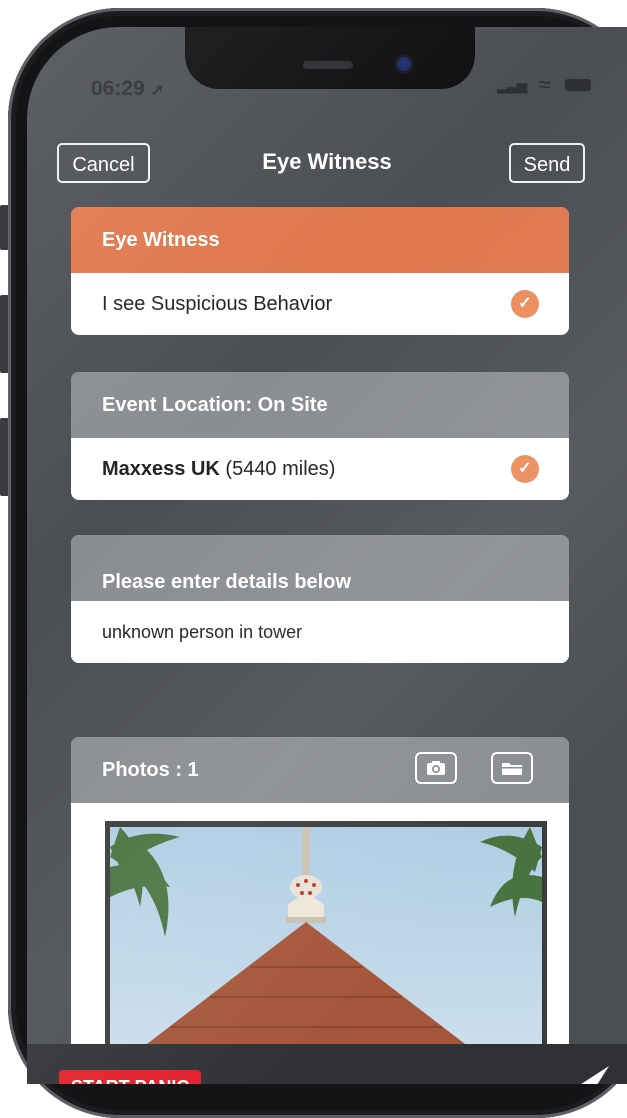 This screenshot has width=627, height=1118. Describe the element at coordinates (327, 157) in the screenshot. I see `nav-bar: Cancel Eye Witness Send` at that location.